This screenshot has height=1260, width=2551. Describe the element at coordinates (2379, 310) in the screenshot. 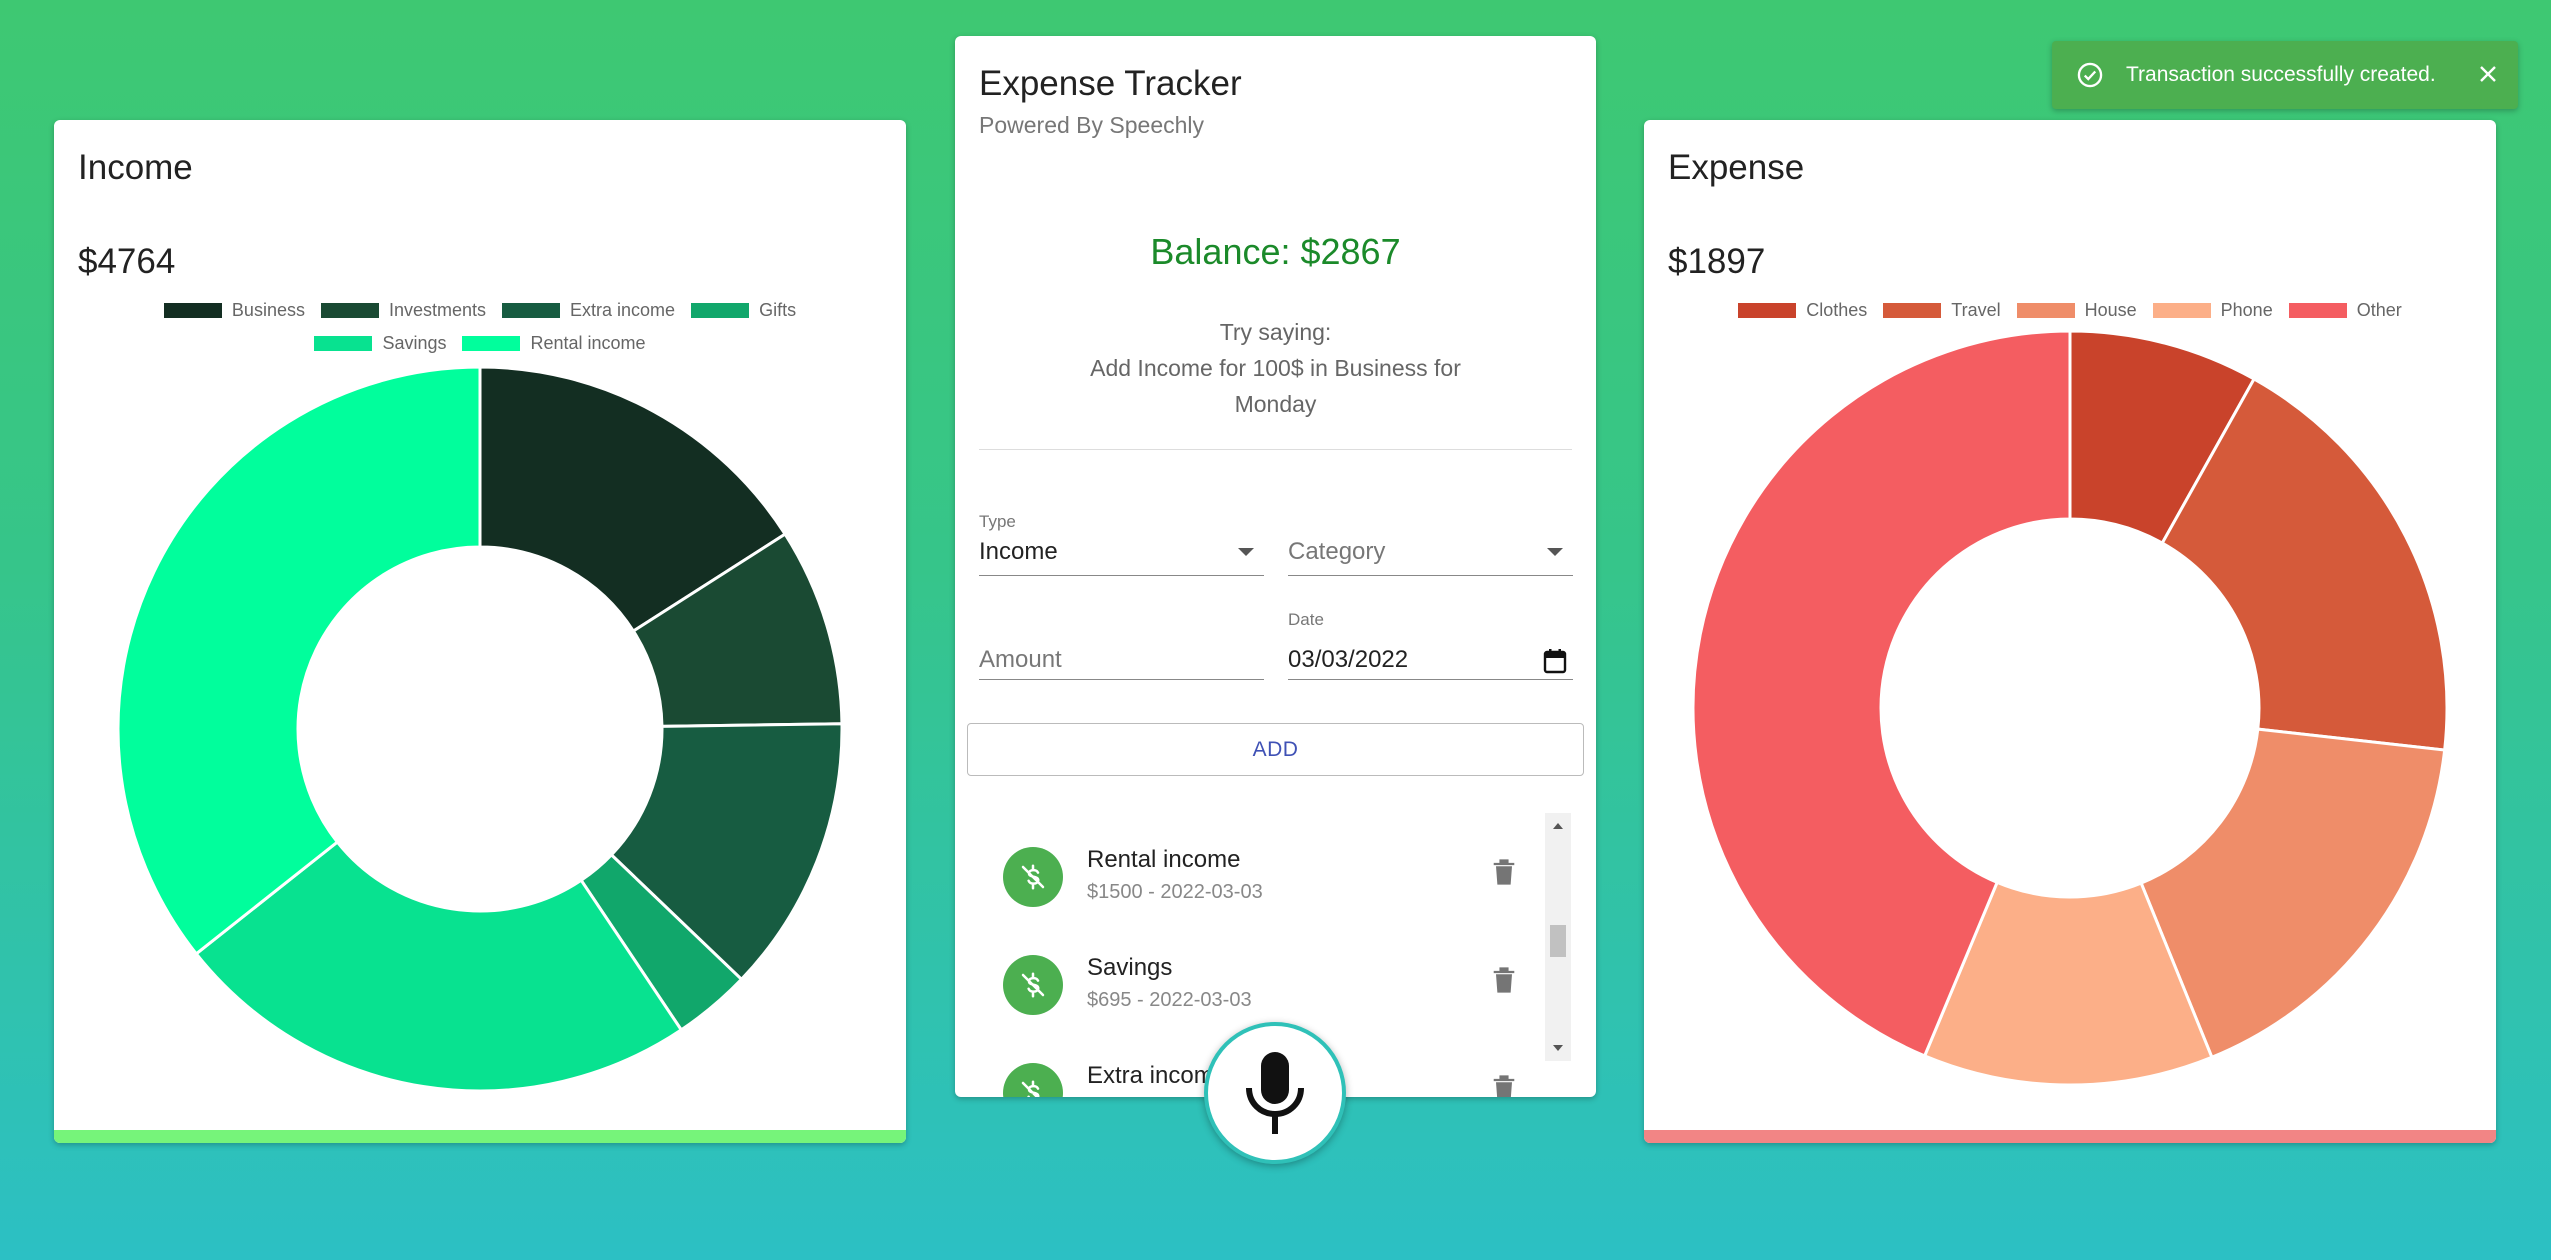

I see `legend-label: Other` at that location.